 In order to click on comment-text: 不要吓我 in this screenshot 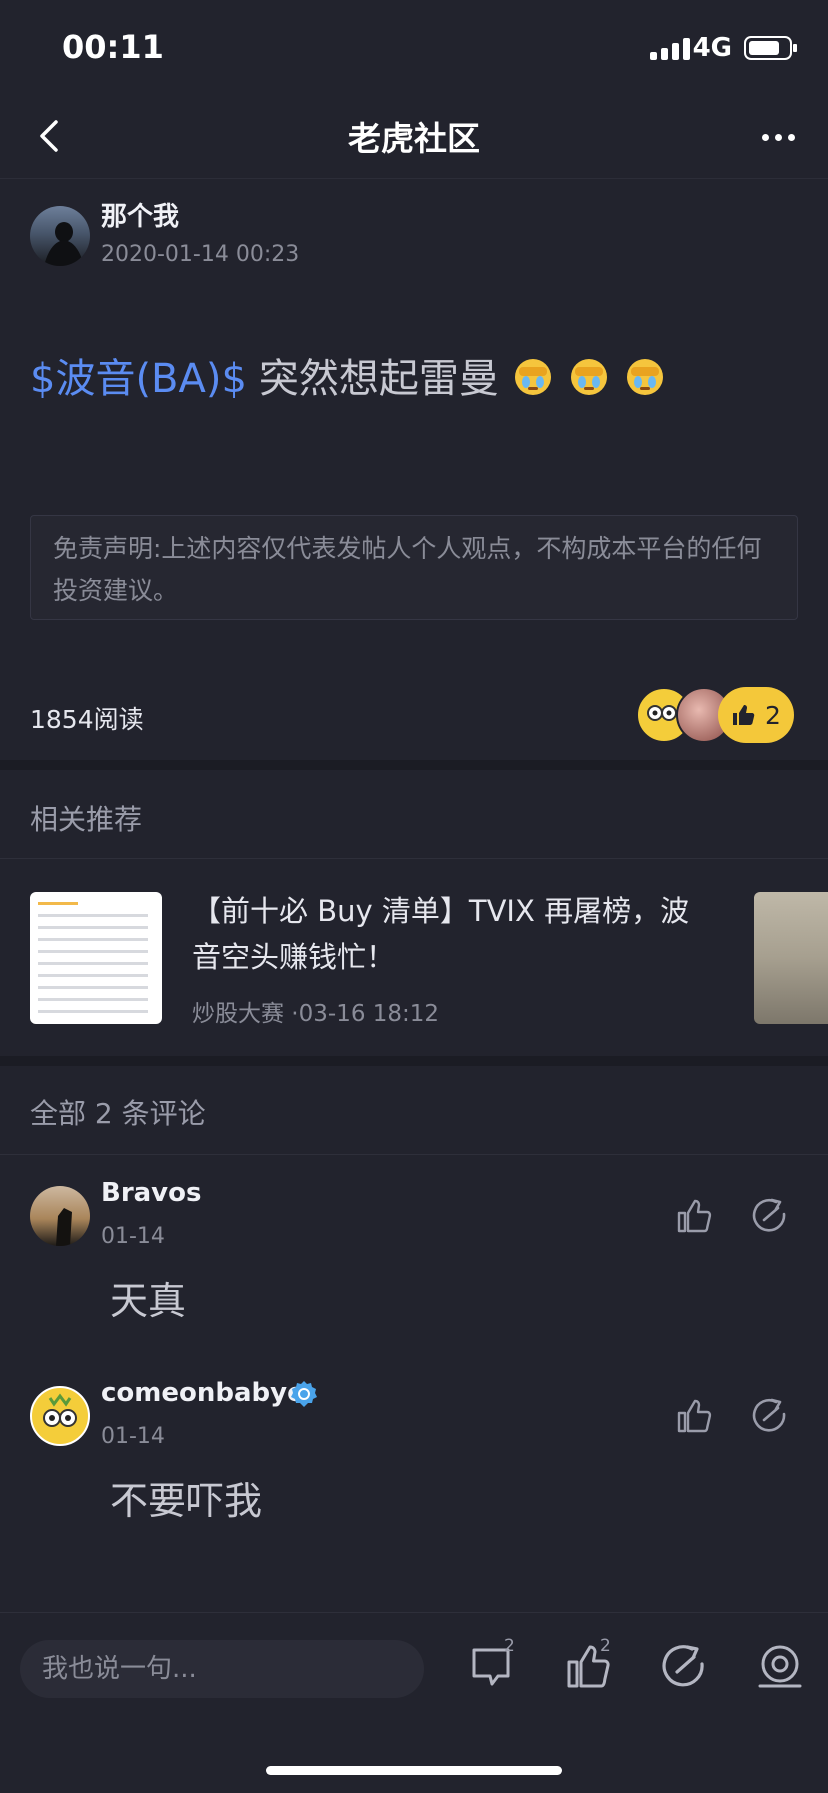, I will do `click(186, 1501)`.